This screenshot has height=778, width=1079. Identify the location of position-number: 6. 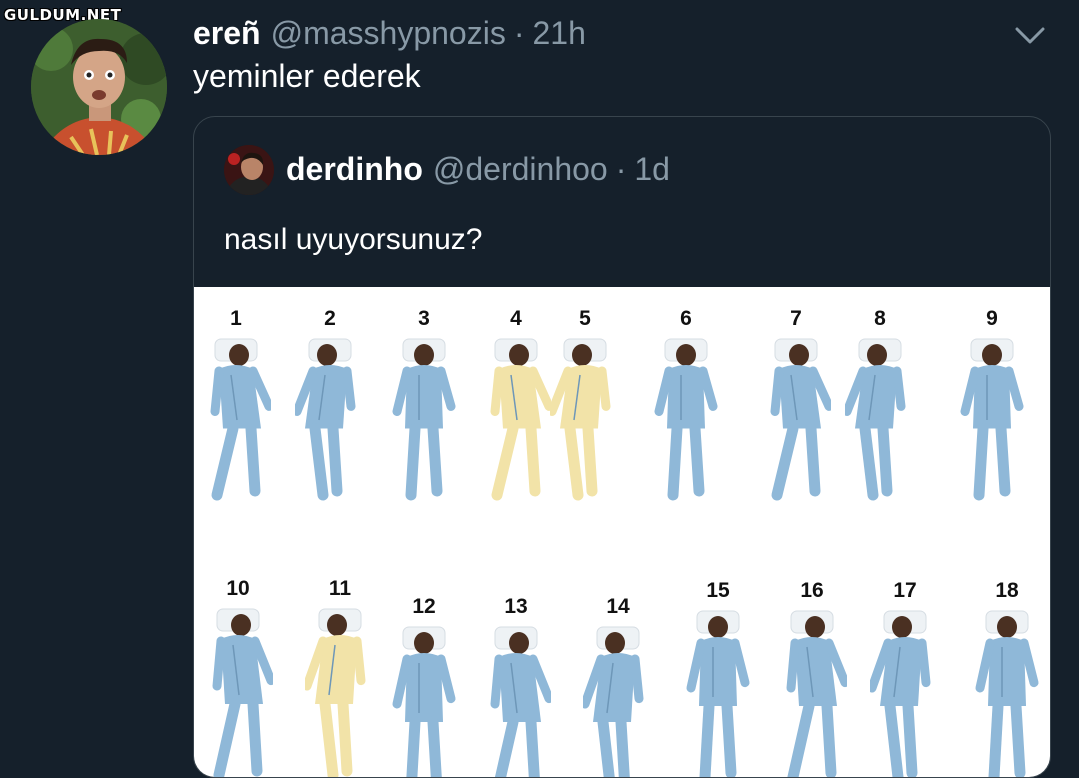
(686, 318).